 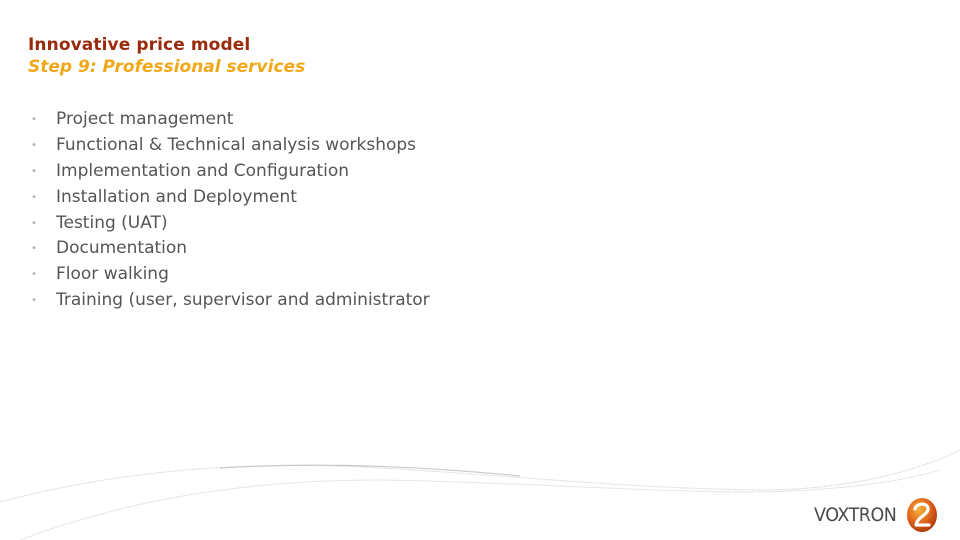 What do you see at coordinates (122, 248) in the screenshot?
I see `list-item-text: Documentation` at bounding box center [122, 248].